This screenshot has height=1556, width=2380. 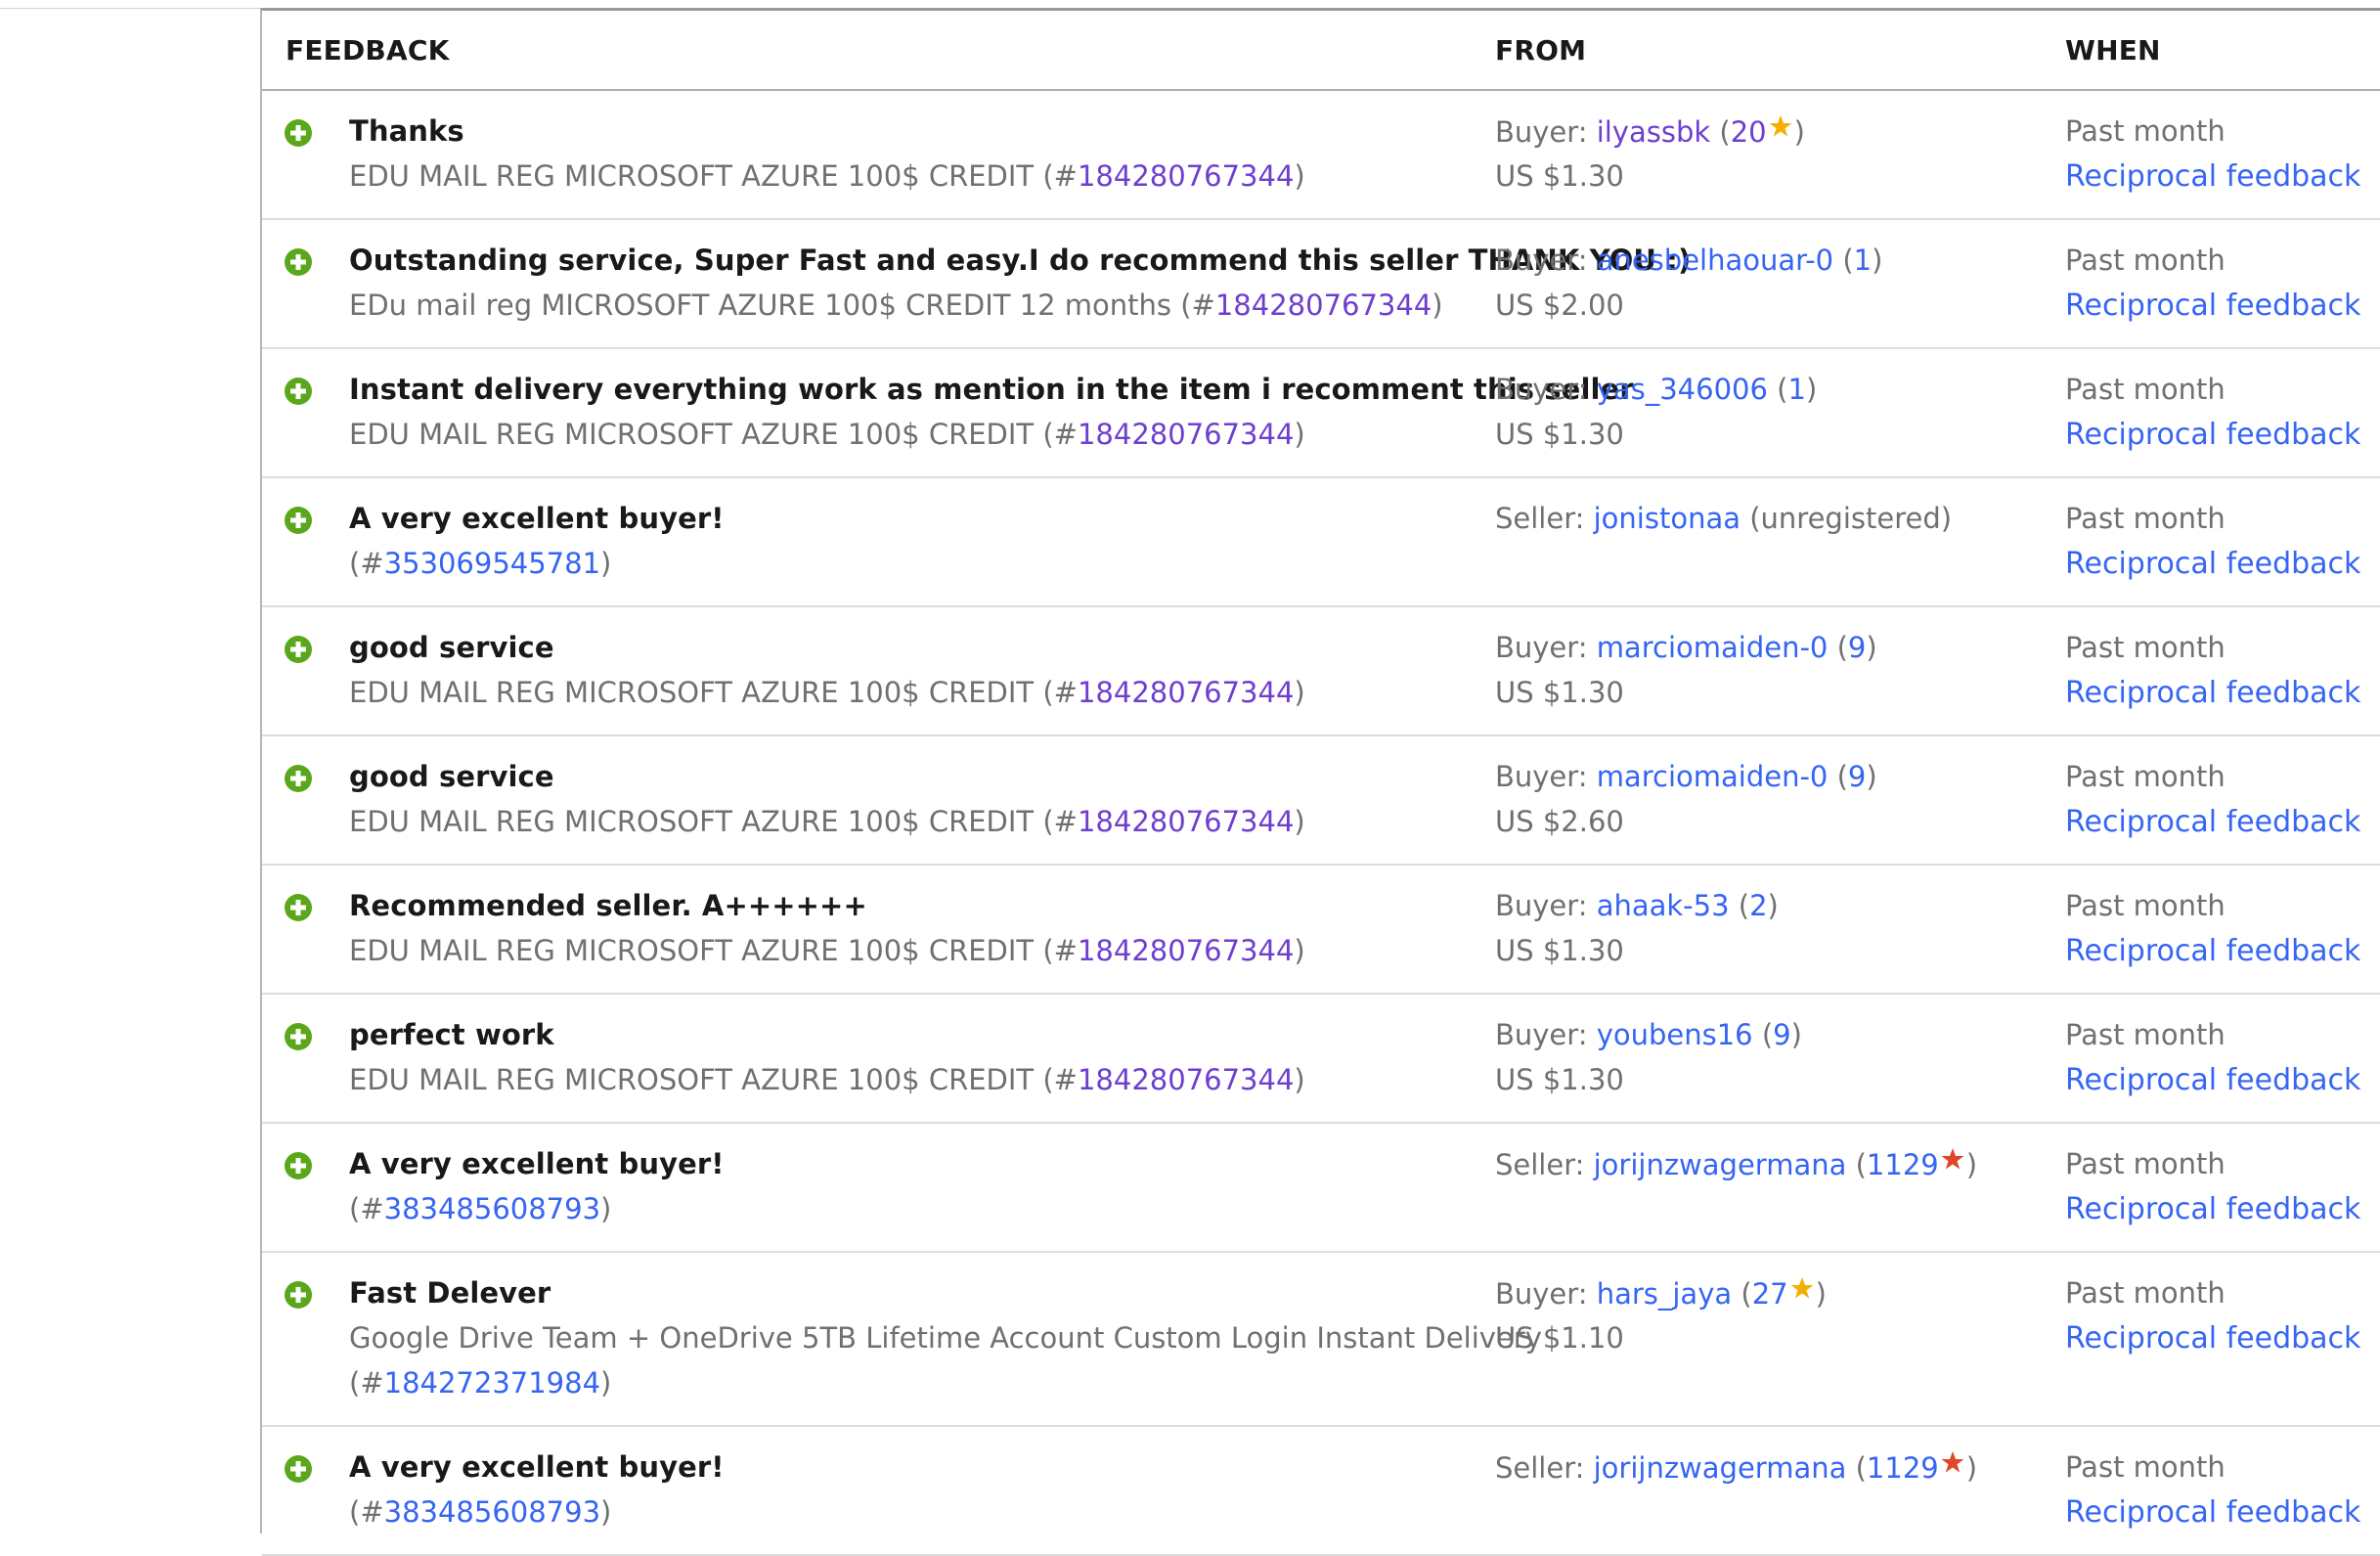 I want to click on table-header: FEEDBACK FROM WHEN, so click(x=1321, y=51).